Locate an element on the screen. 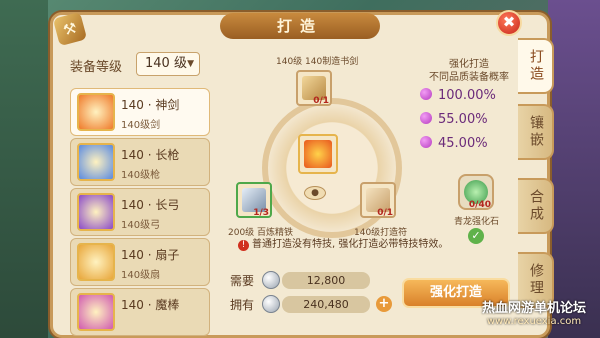 Image resolution: width=600 pixels, height=338 pixels. note-text: 普通打造没有特技, 强化打造必带特技特效。 is located at coordinates (350, 244).